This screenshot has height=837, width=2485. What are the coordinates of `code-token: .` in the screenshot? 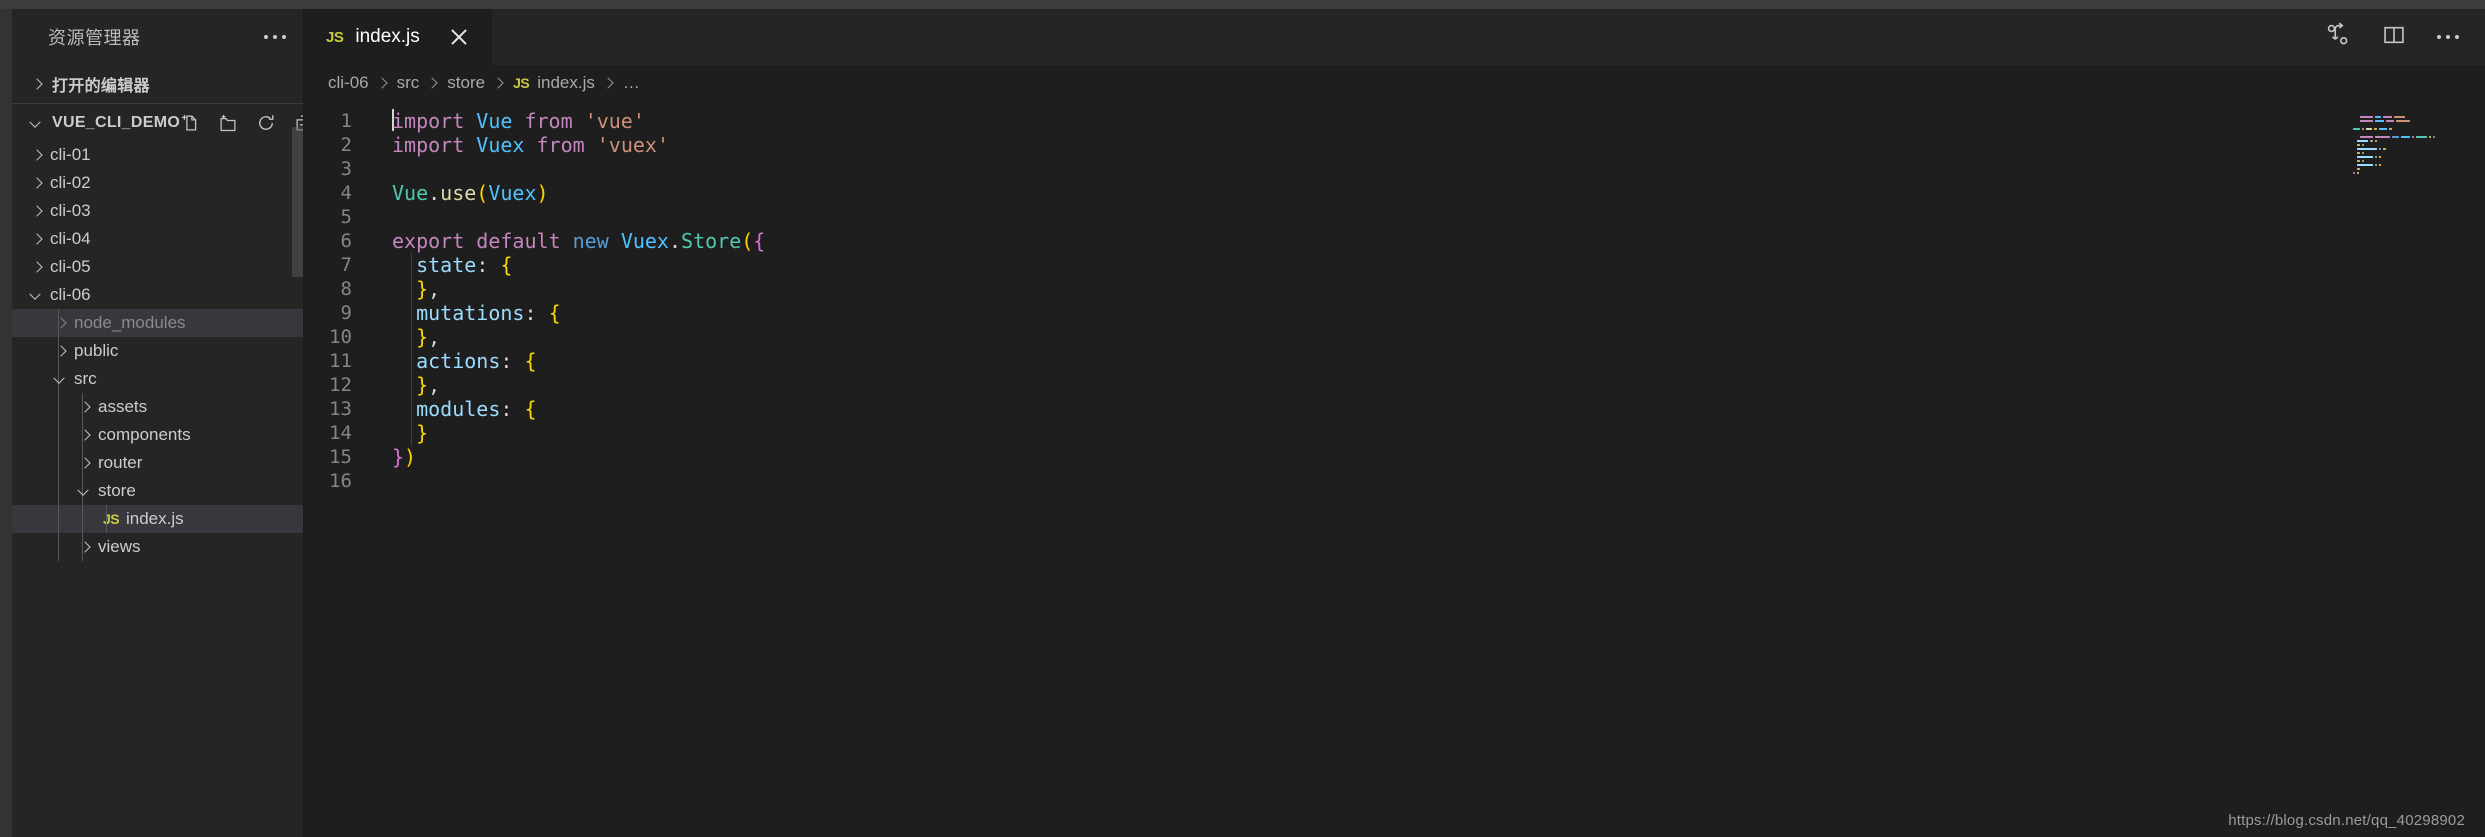 It's located at (675, 241).